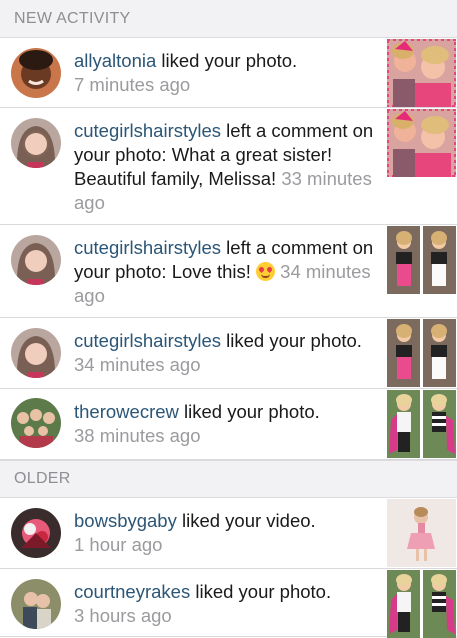 This screenshot has height=638, width=457. Describe the element at coordinates (132, 84) in the screenshot. I see `timestamp: 7 minutes ago` at that location.